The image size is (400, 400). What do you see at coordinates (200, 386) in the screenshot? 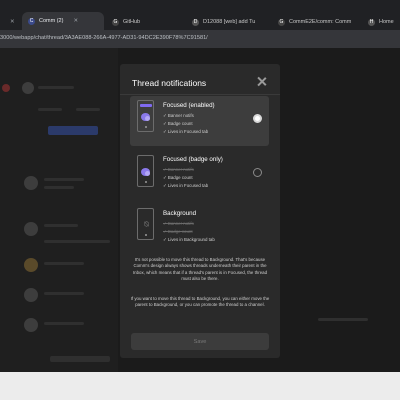
I see `os-taskbar` at bounding box center [200, 386].